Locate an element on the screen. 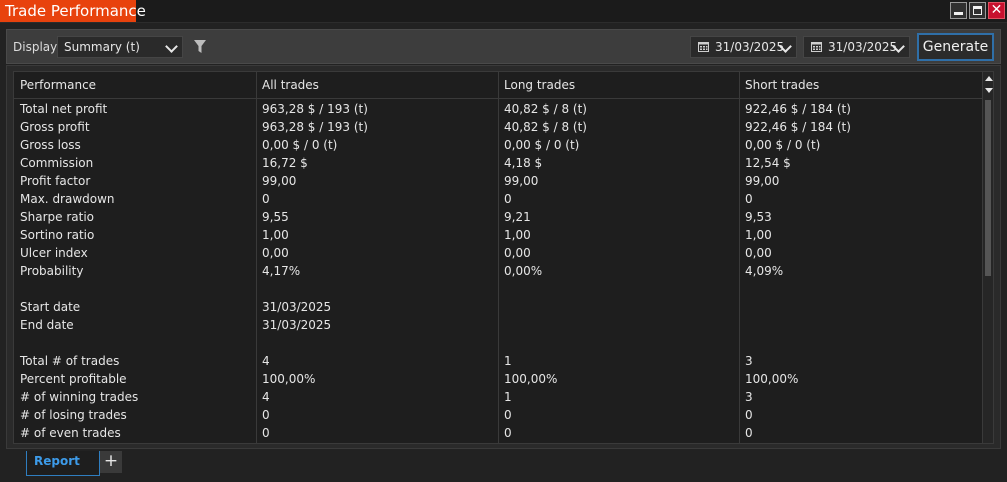  table-row: Commission 16,72 $ 4,18 $ 12,54 $ is located at coordinates (500, 163).